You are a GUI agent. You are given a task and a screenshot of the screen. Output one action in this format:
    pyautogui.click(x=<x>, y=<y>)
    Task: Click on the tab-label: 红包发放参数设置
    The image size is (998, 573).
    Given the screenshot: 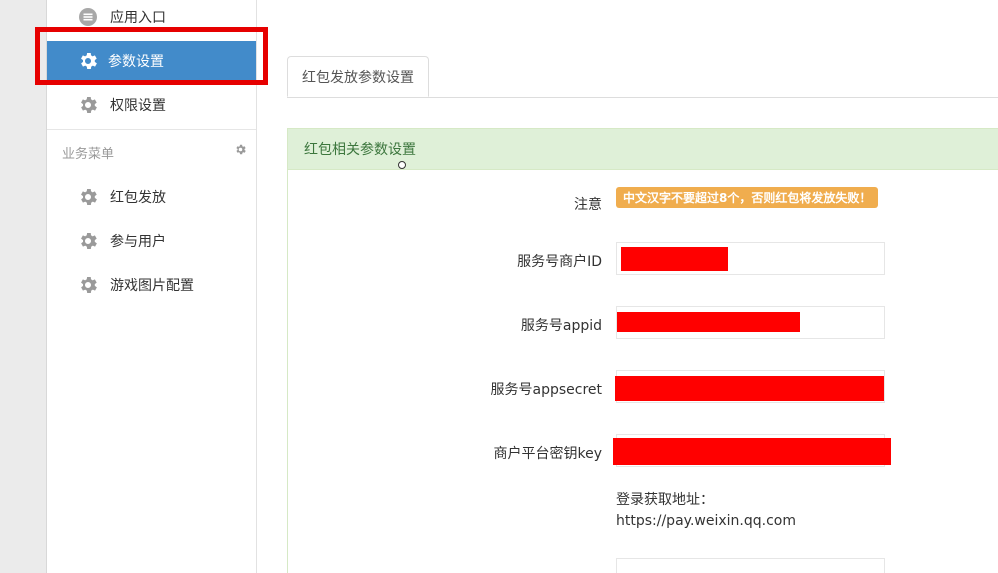 What is the action you would take?
    pyautogui.click(x=358, y=77)
    